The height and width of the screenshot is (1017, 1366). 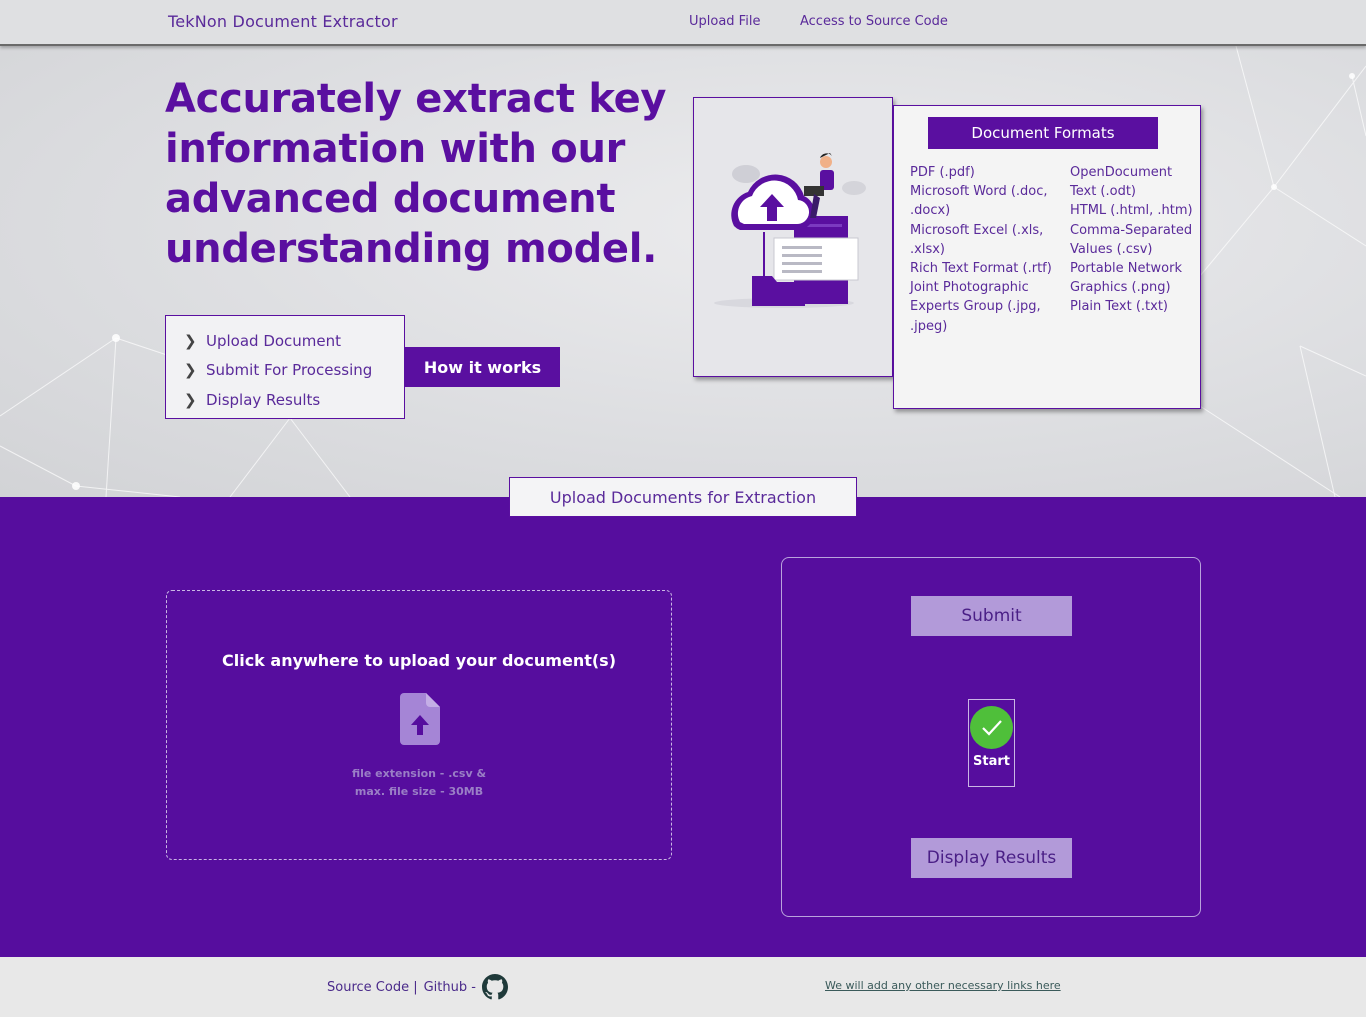 I want to click on check-icon, so click(x=991, y=727).